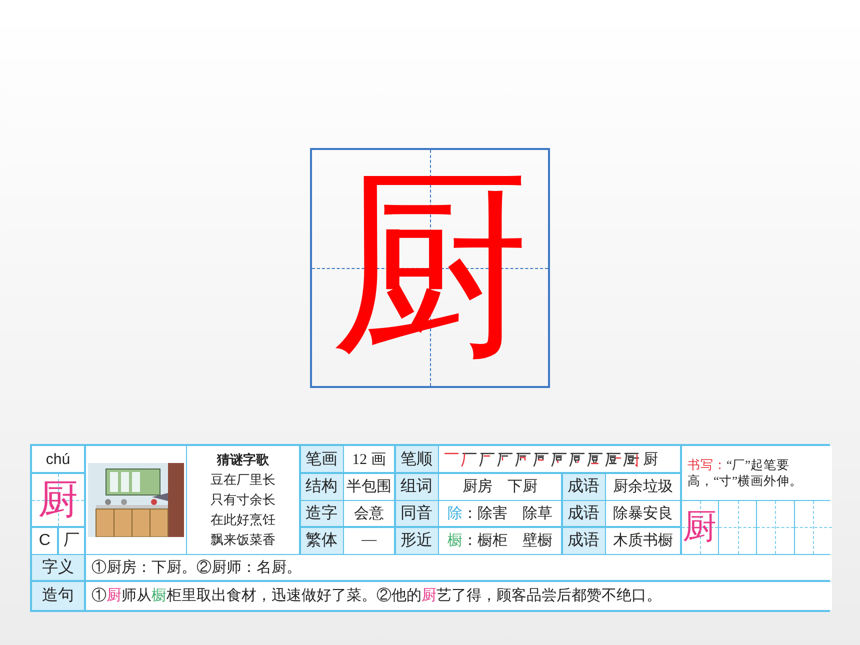  What do you see at coordinates (243, 499) in the screenshot?
I see `riddle-line: 只有寸余长` at bounding box center [243, 499].